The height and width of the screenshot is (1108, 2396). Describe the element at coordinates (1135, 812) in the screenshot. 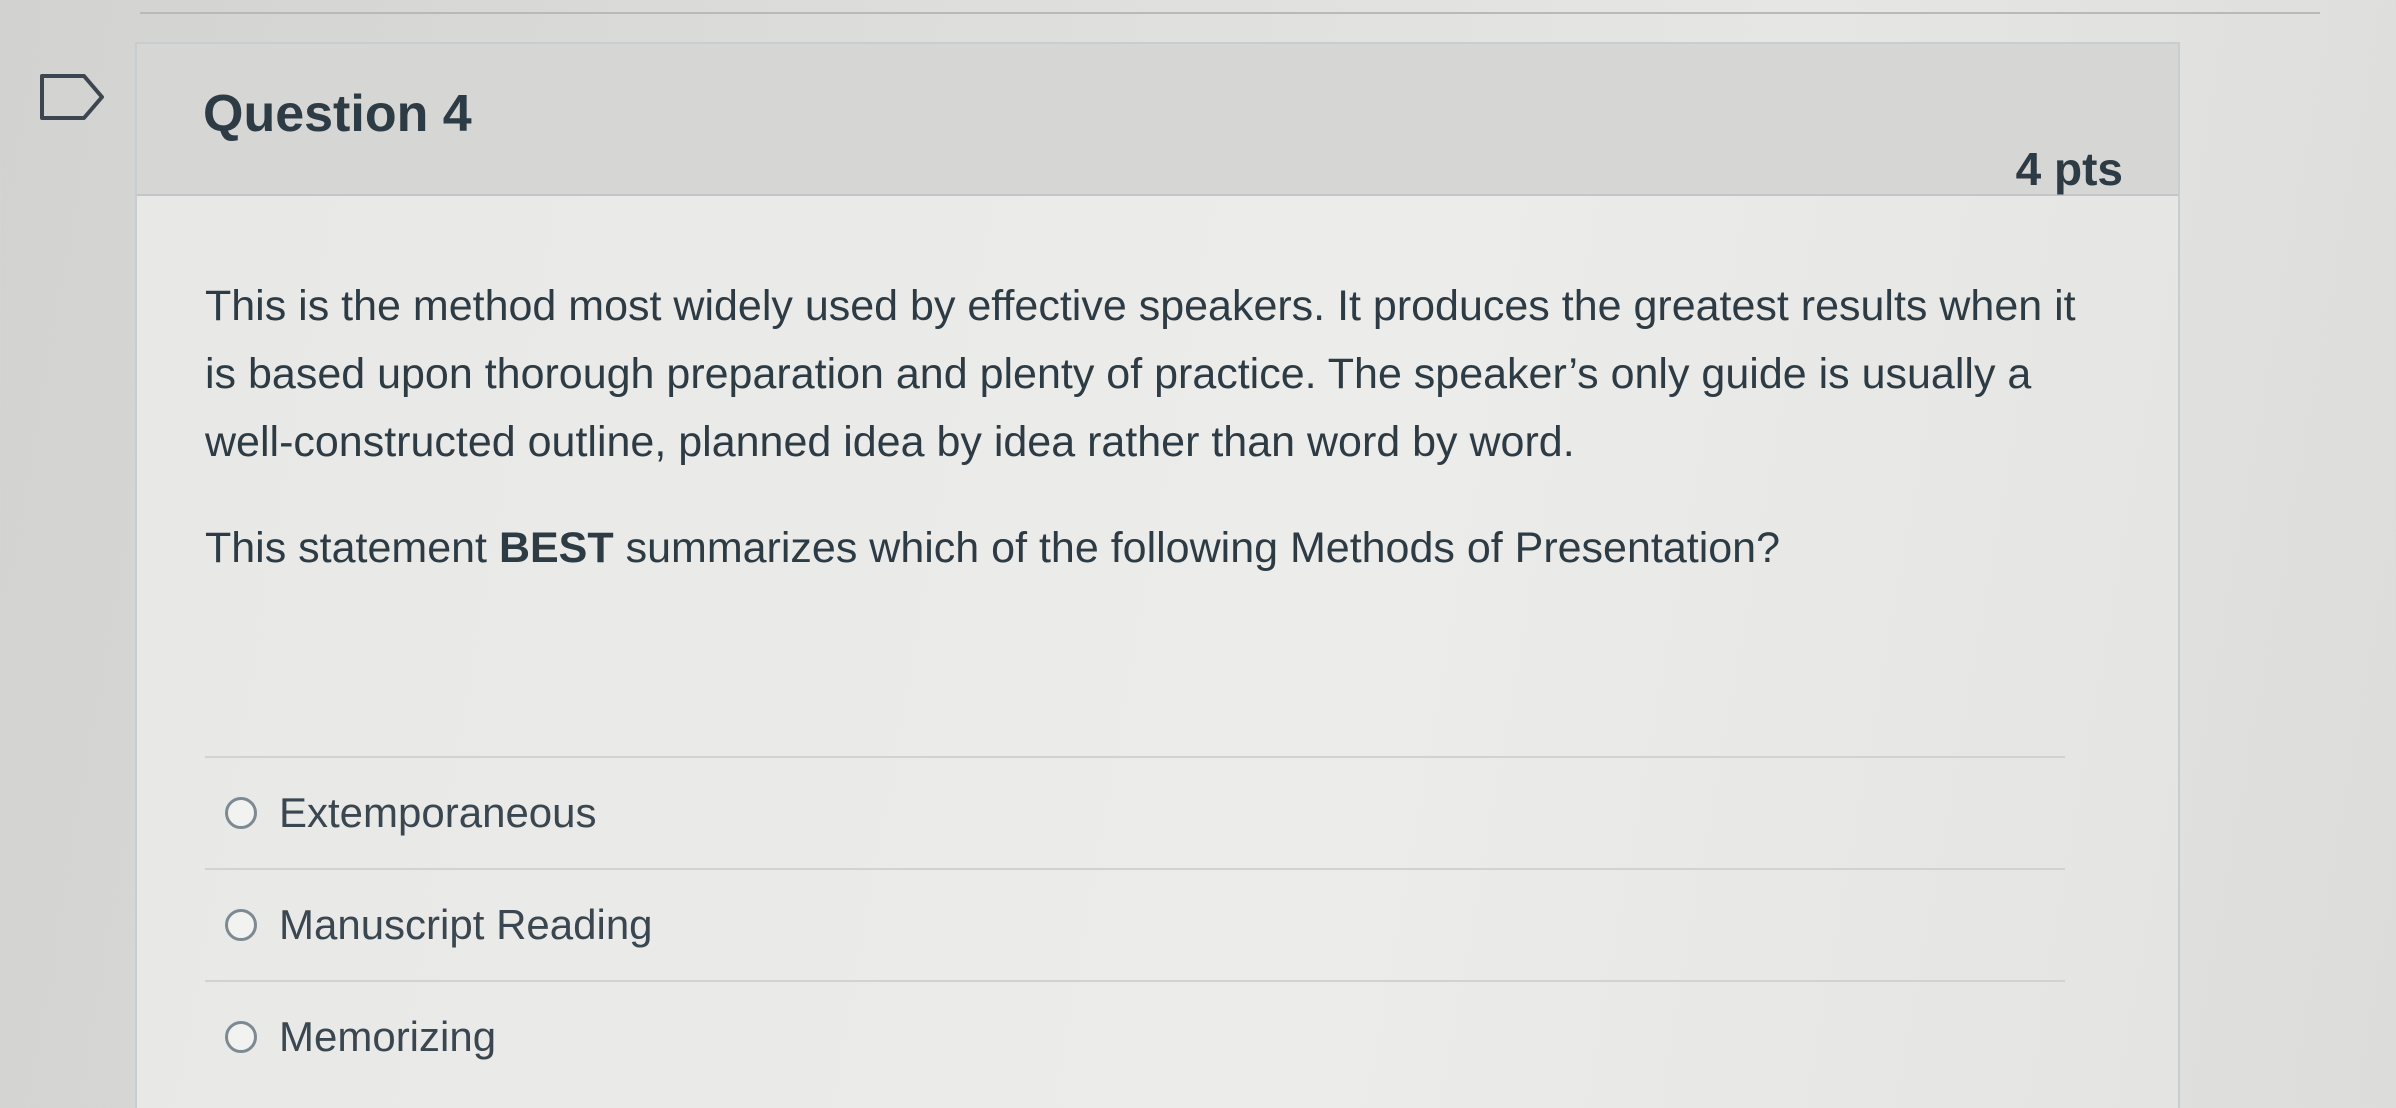

I see `answer-option: Extemporaneous` at that location.